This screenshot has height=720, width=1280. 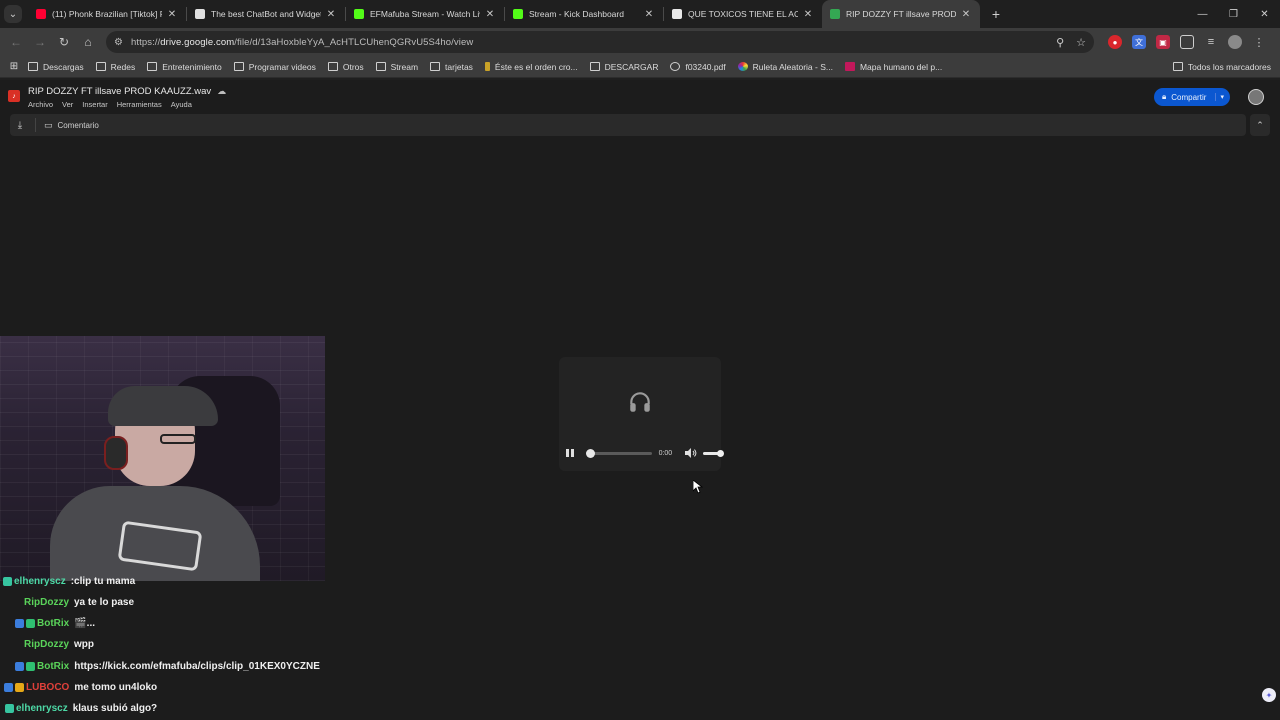 I want to click on all-bookmarks: Todos los marcadores, so click(x=1221, y=67).